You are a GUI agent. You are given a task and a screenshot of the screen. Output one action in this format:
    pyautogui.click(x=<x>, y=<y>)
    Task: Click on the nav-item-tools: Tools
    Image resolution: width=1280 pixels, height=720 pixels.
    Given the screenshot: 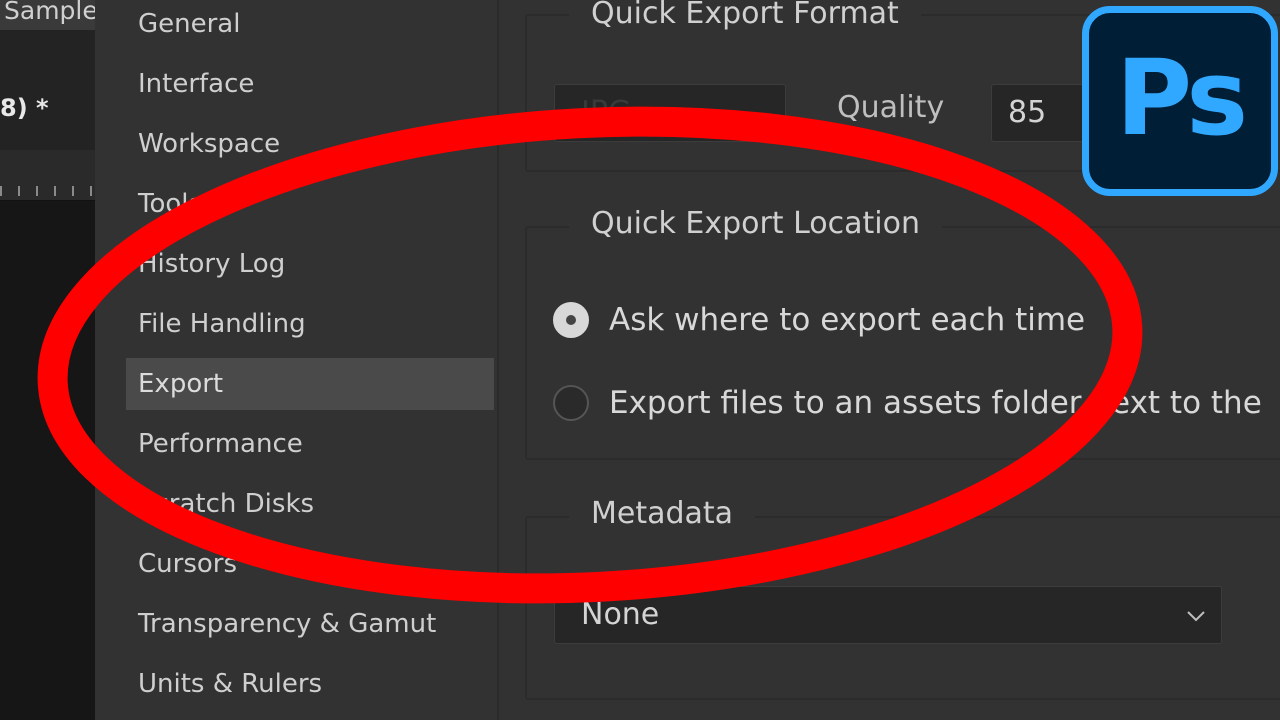 What is the action you would take?
    pyautogui.click(x=310, y=204)
    